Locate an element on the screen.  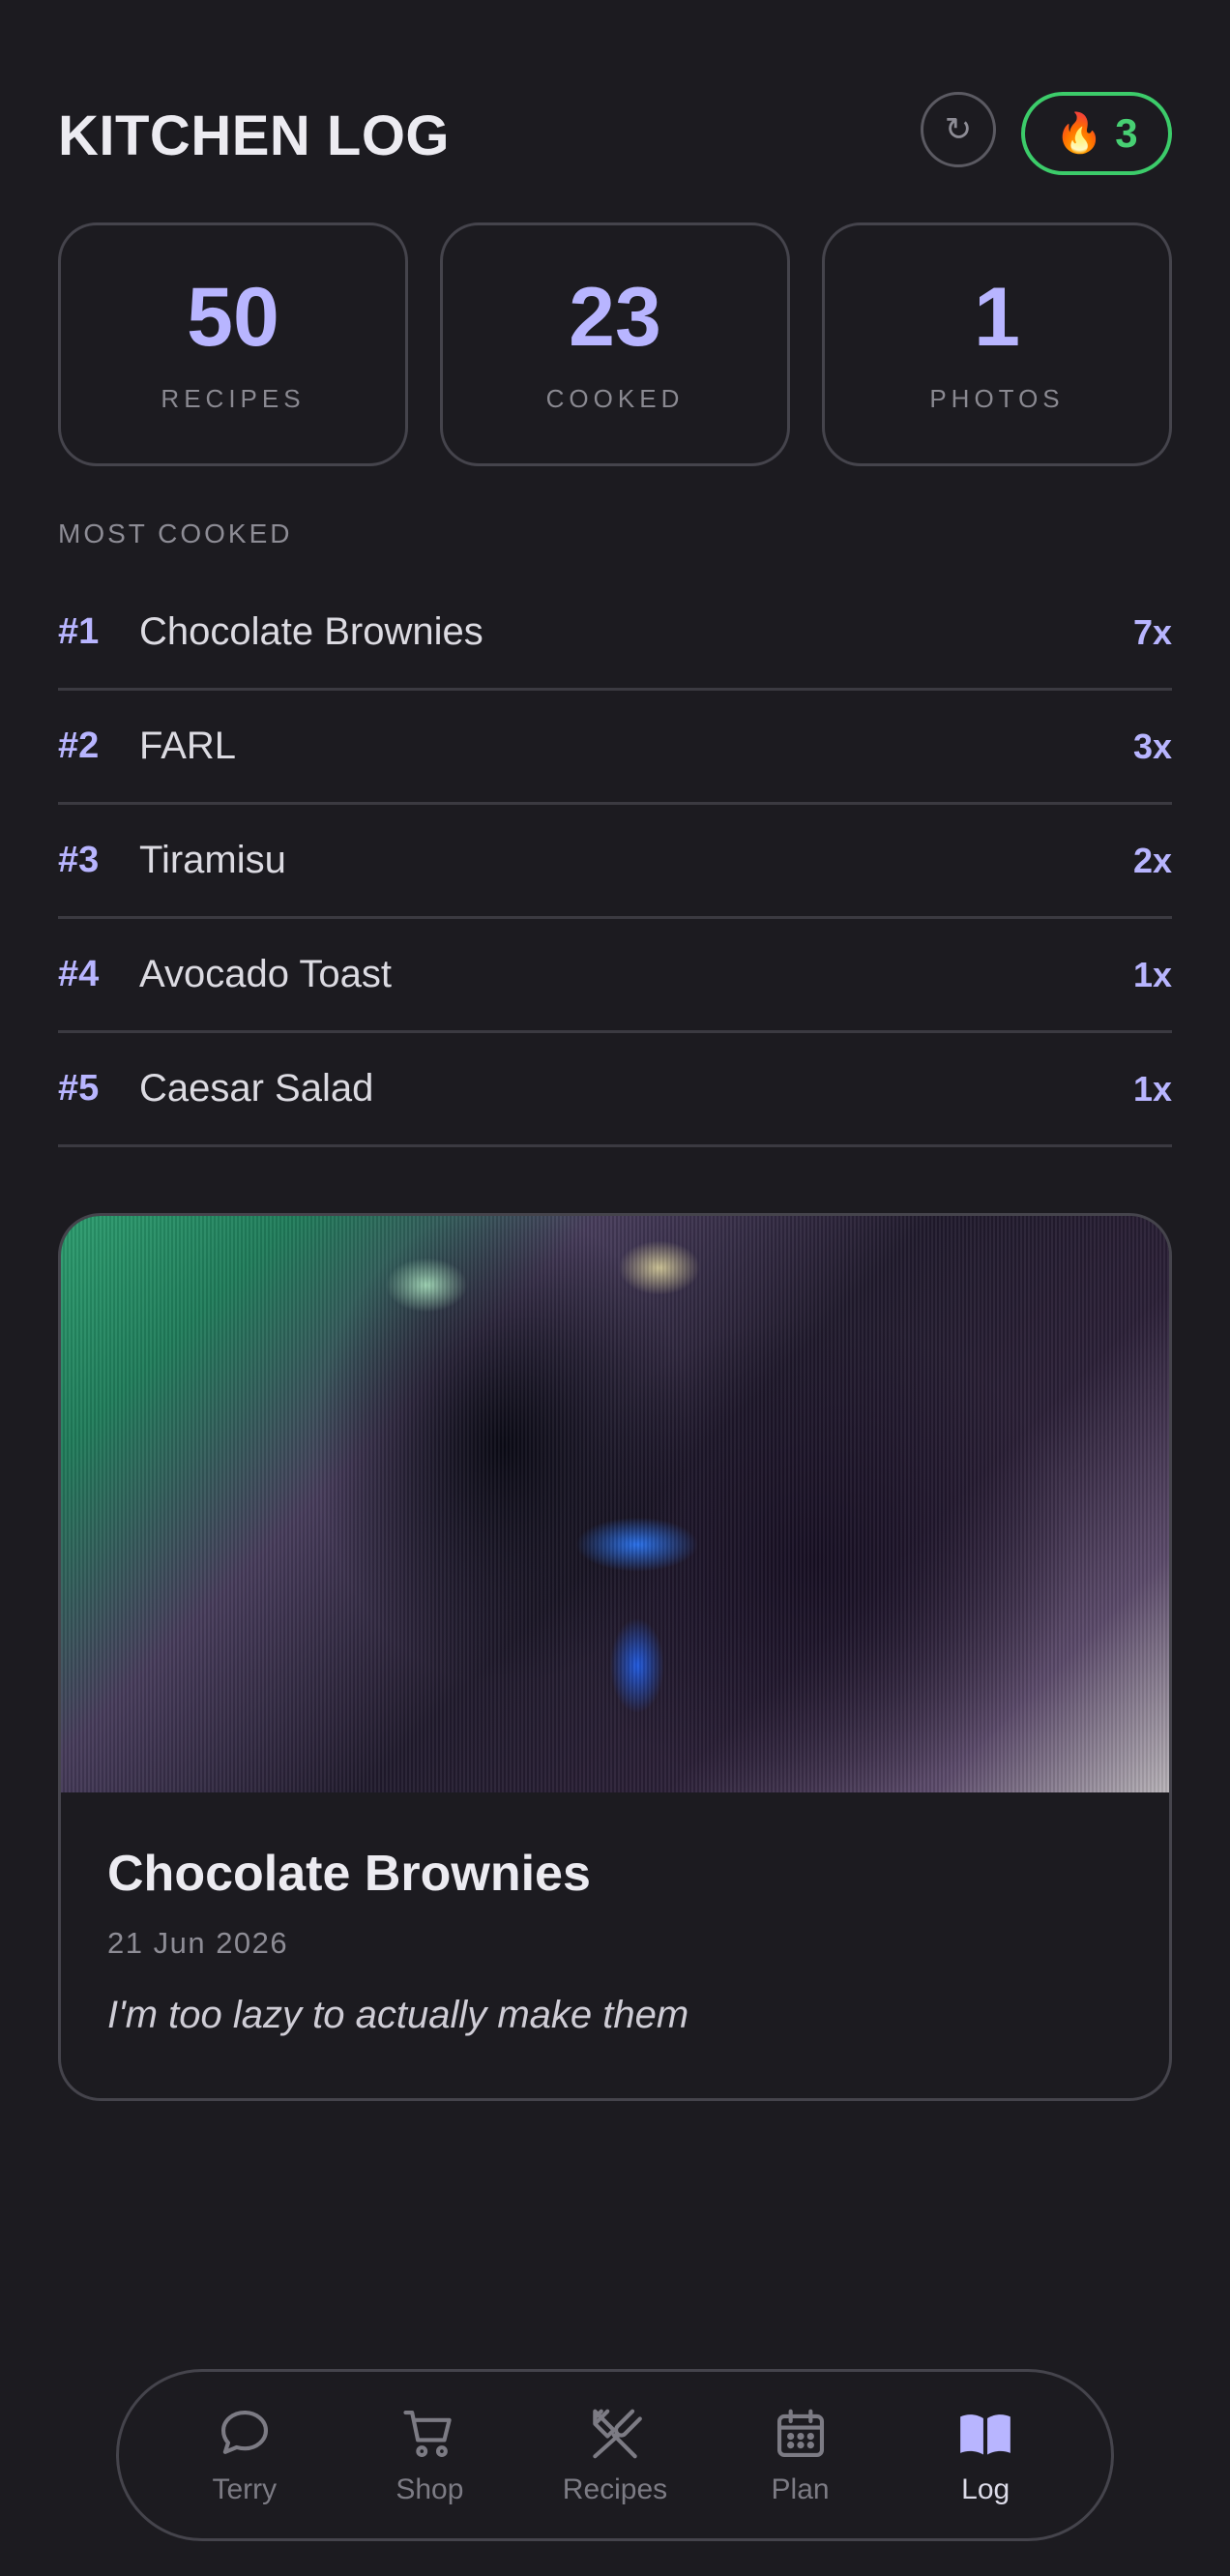
stat-card-photos: 1 PHOTOS is located at coordinates (997, 344).